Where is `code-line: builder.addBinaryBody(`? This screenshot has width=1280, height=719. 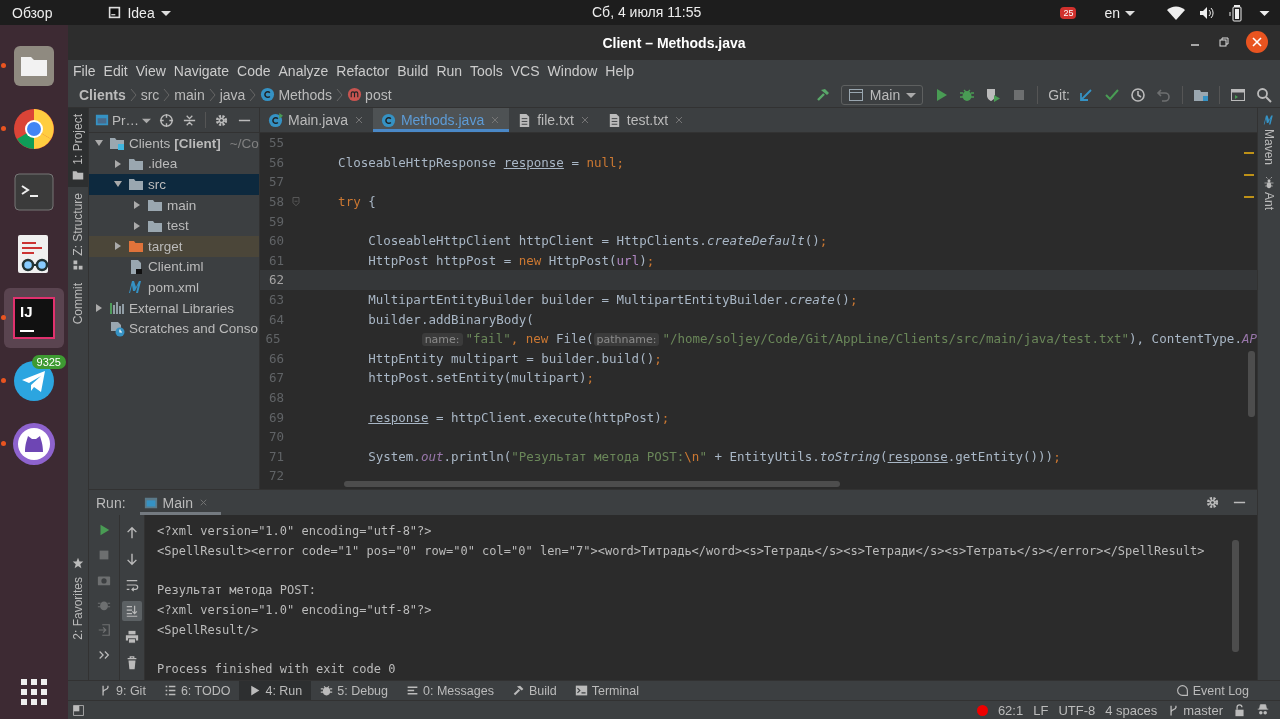
code-line: builder.addBinaryBody( is located at coordinates (450, 319).